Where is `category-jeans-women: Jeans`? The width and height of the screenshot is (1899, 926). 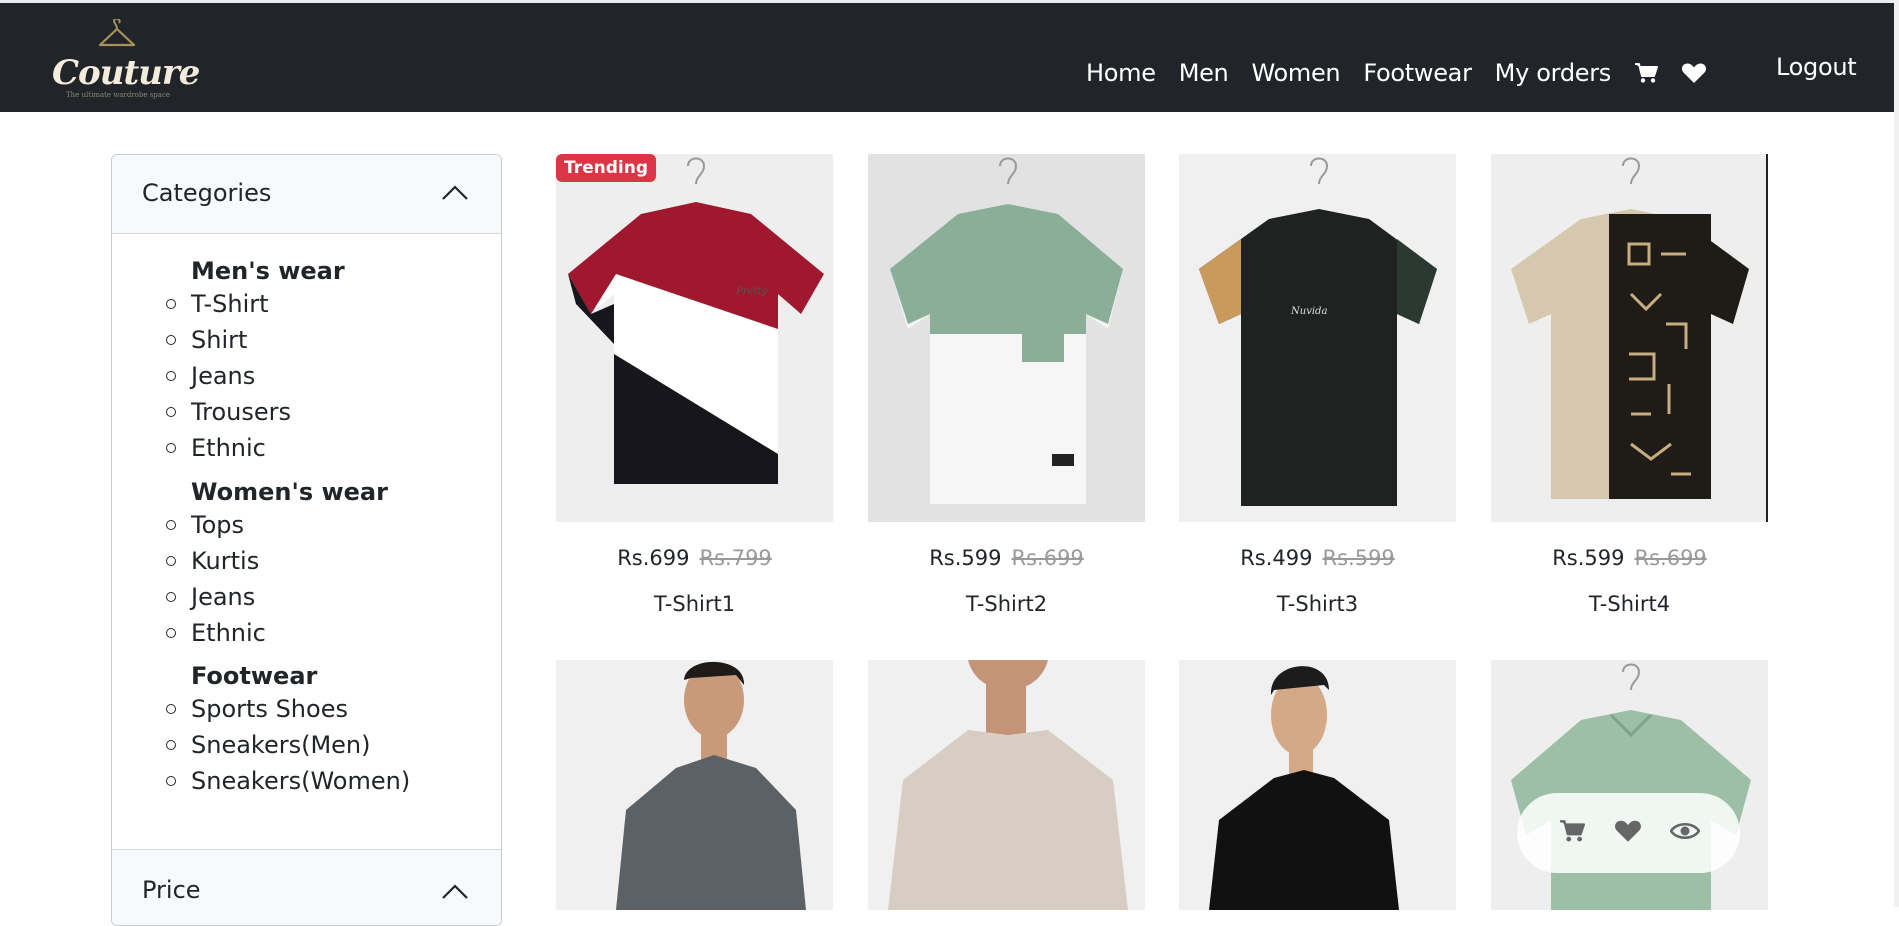 category-jeans-women: Jeans is located at coordinates (210, 597).